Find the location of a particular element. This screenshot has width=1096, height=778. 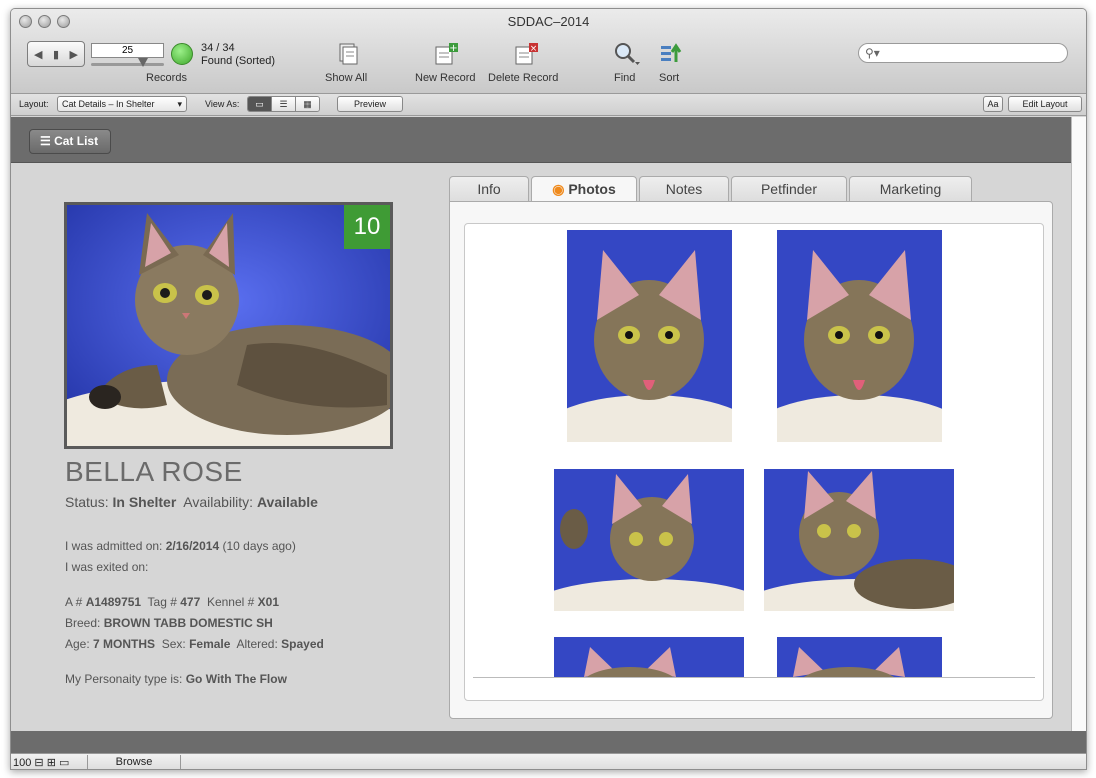

view-as-segment: ▭ ☰ ▦ is located at coordinates (283, 104).